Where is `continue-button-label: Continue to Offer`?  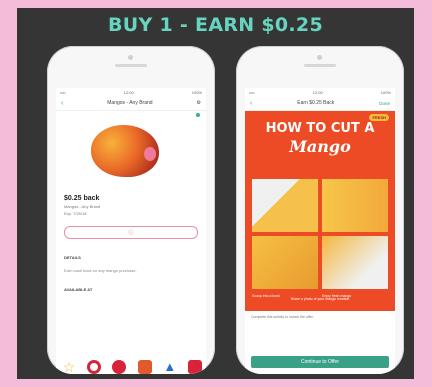
continue-button-label: Continue to Offer is located at coordinates (320, 362).